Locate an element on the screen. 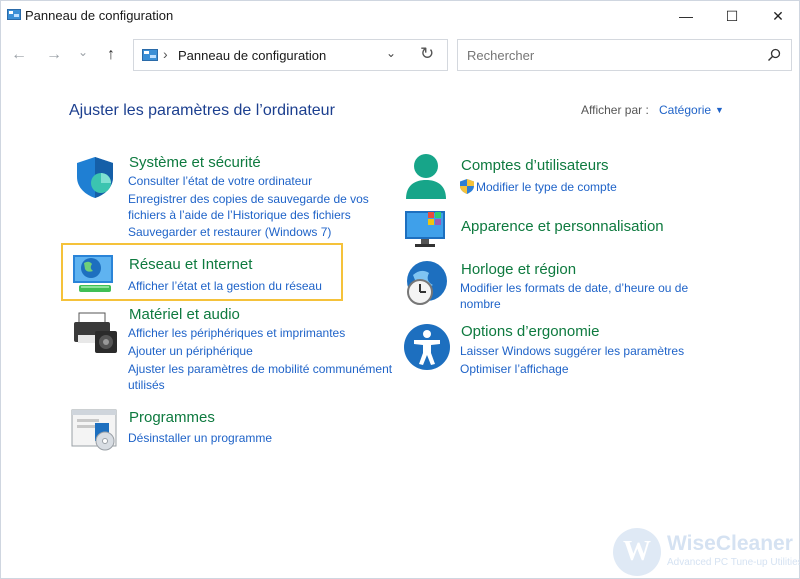  chevron-down-icon: ⌄ is located at coordinates (83, 52).